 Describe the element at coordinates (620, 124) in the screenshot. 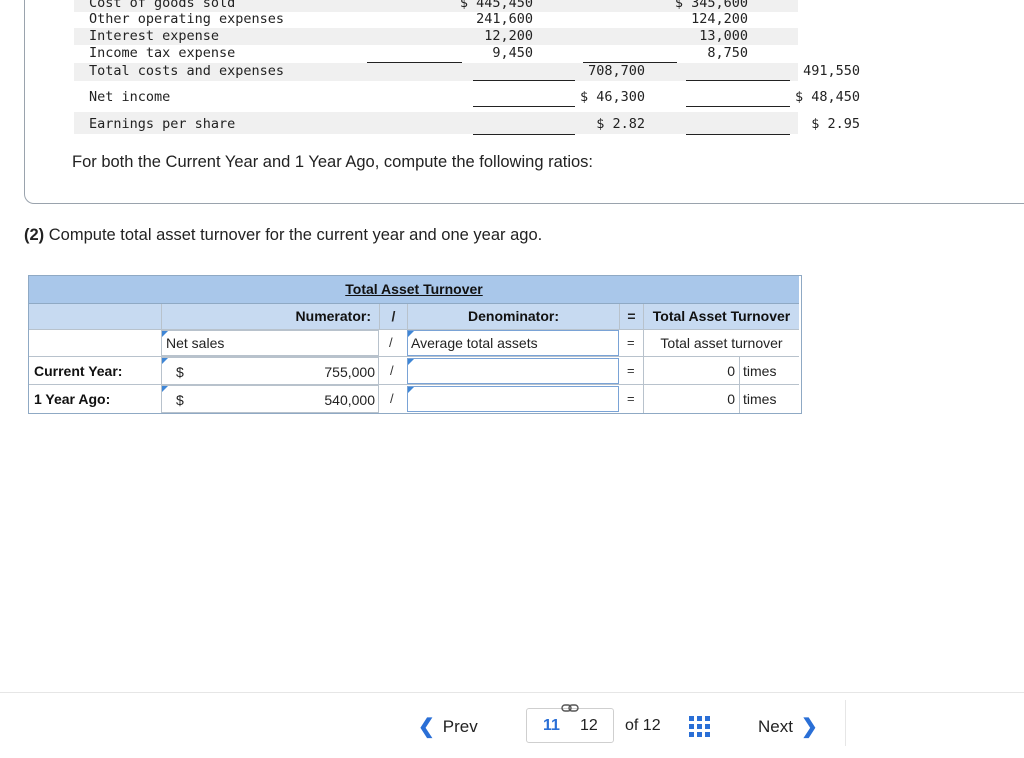

I see `statement-value-cy-total: $ 2.82` at that location.